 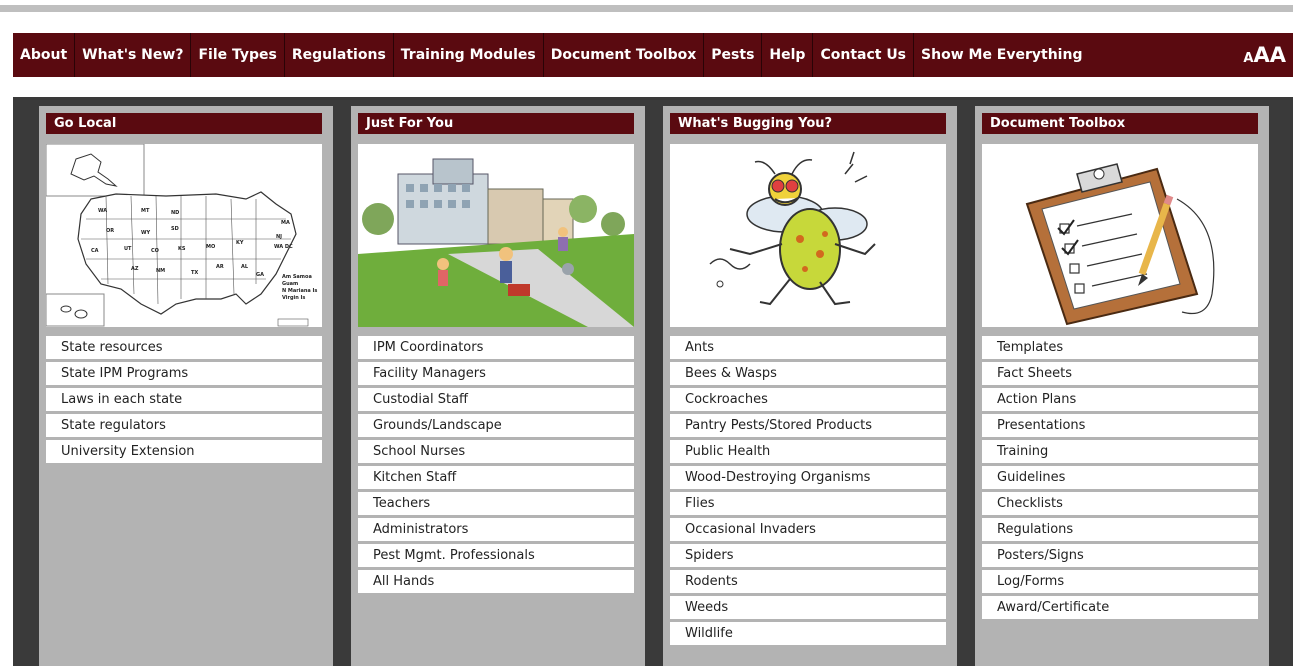 What do you see at coordinates (339, 55) in the screenshot?
I see `nav-regulations: Regulations` at bounding box center [339, 55].